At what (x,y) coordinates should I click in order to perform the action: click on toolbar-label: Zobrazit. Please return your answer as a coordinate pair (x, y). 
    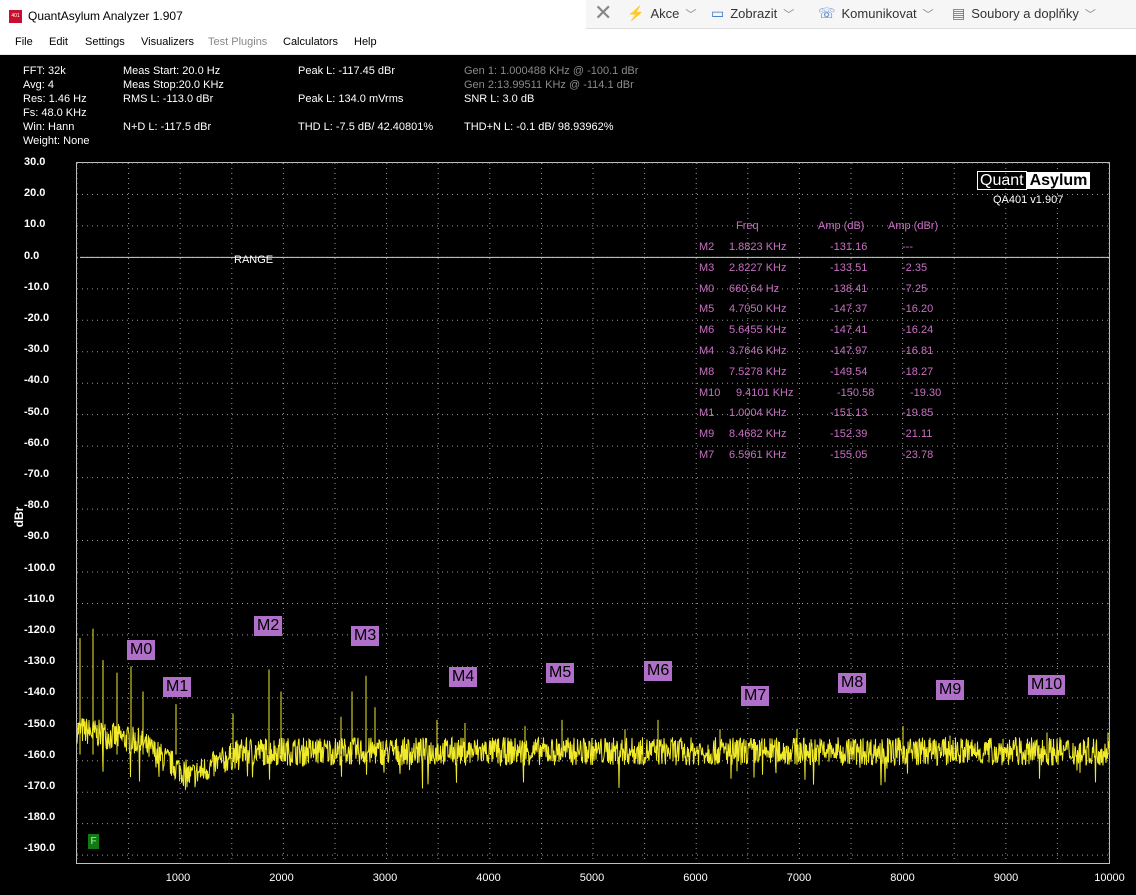
    Looking at the image, I should click on (754, 13).